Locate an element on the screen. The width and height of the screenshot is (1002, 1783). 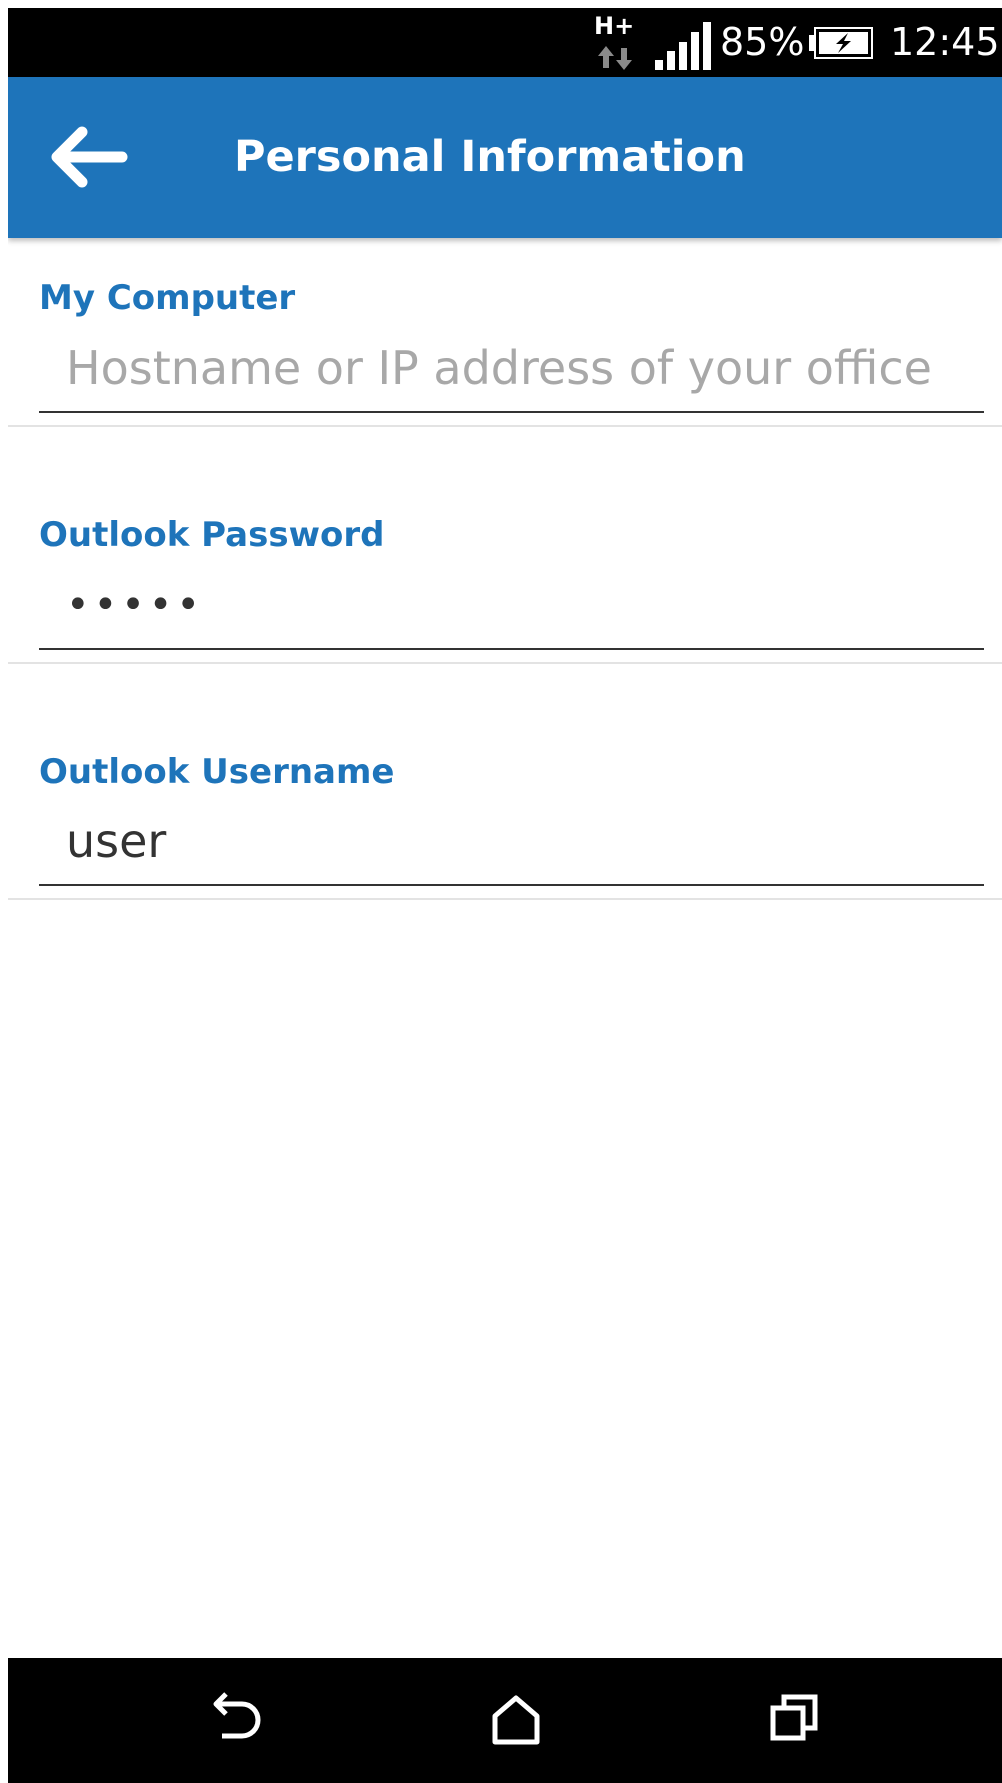
back-button is located at coordinates (88, 157).